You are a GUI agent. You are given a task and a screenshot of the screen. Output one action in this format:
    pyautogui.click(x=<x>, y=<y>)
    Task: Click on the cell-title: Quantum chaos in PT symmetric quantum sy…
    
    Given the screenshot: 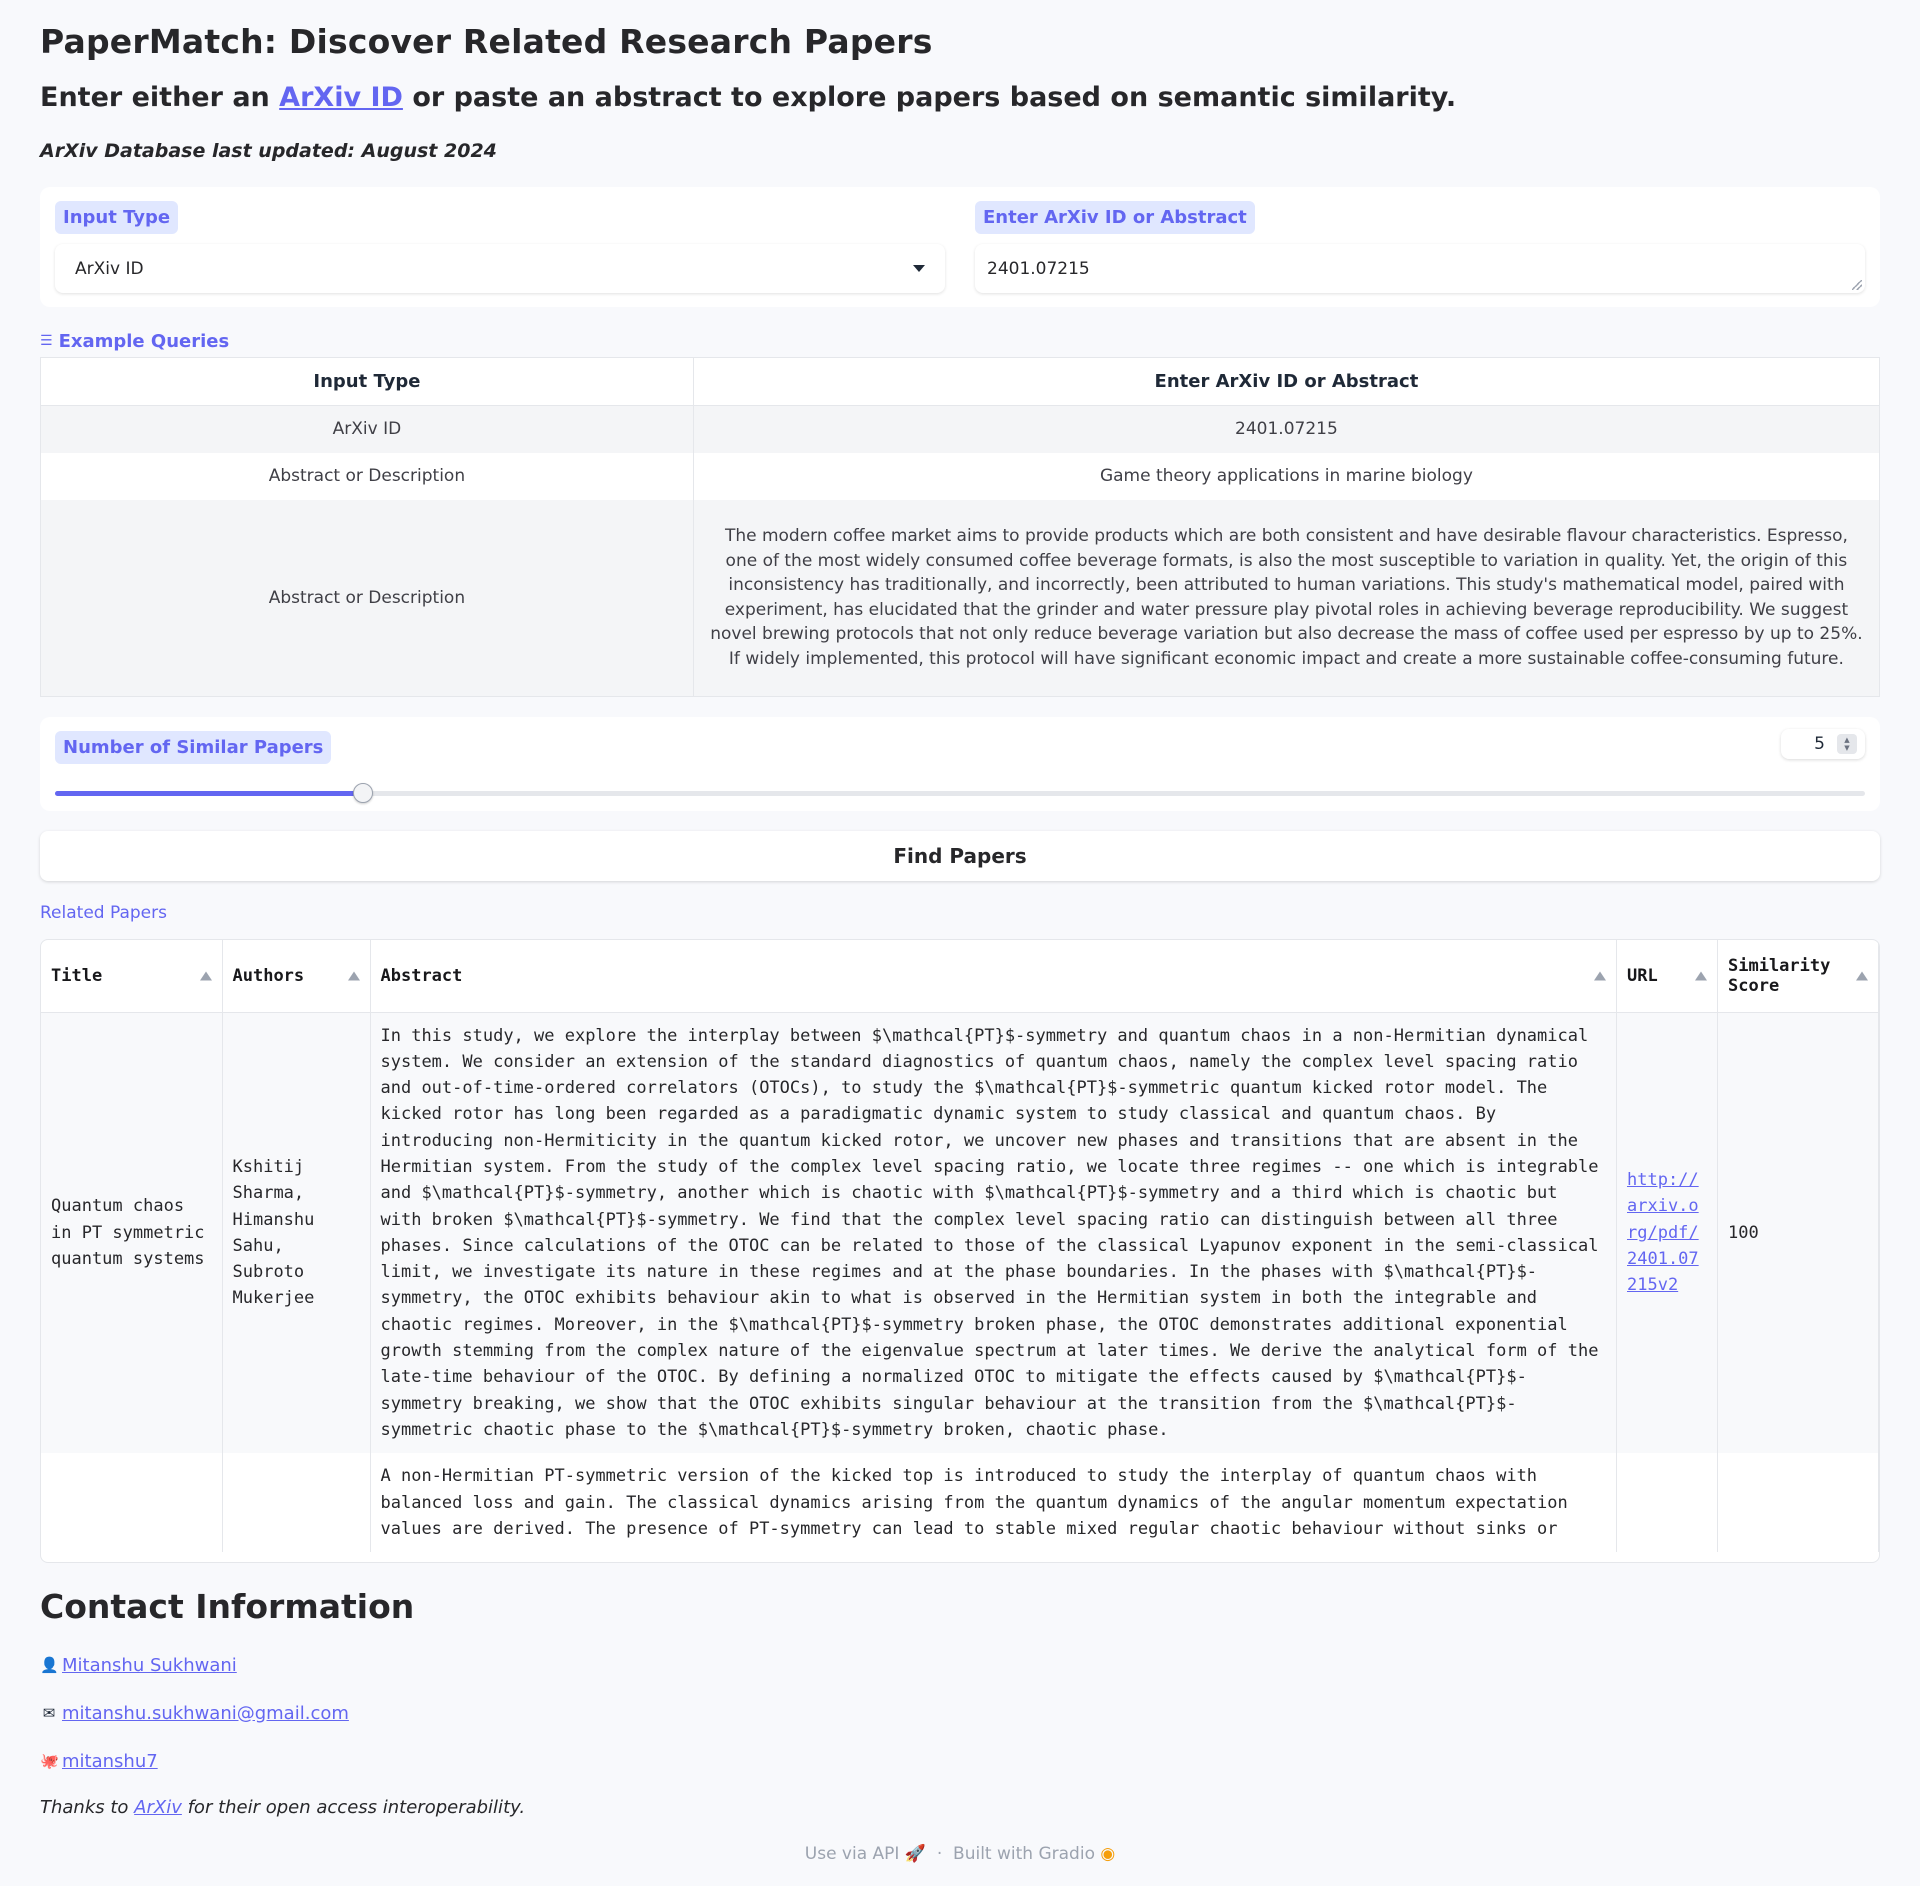 What is the action you would take?
    pyautogui.click(x=132, y=1233)
    